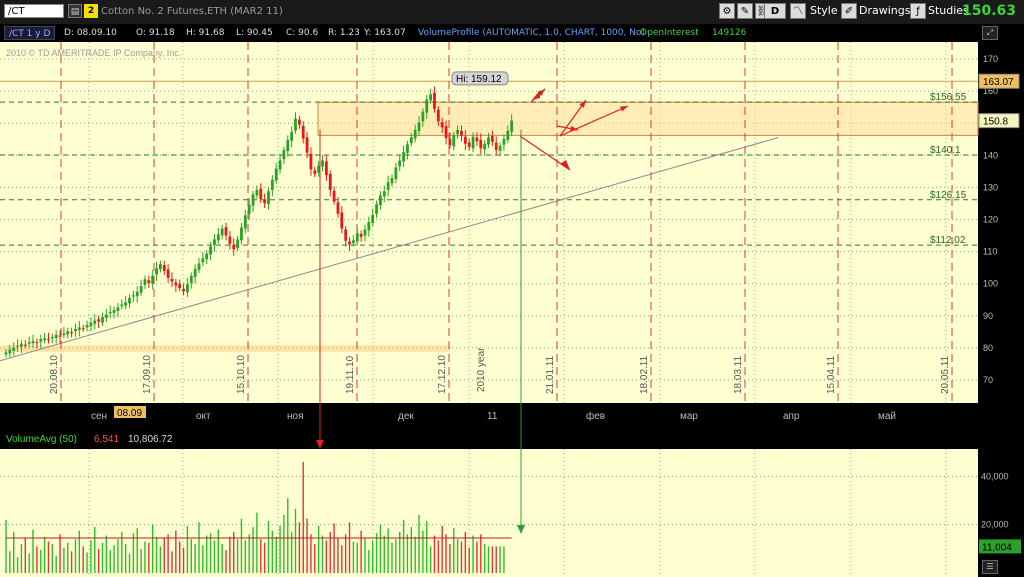 The width and height of the screenshot is (1024, 577). What do you see at coordinates (669, 33) in the screenshot?
I see `open-interest-label: OpenInterest` at bounding box center [669, 33].